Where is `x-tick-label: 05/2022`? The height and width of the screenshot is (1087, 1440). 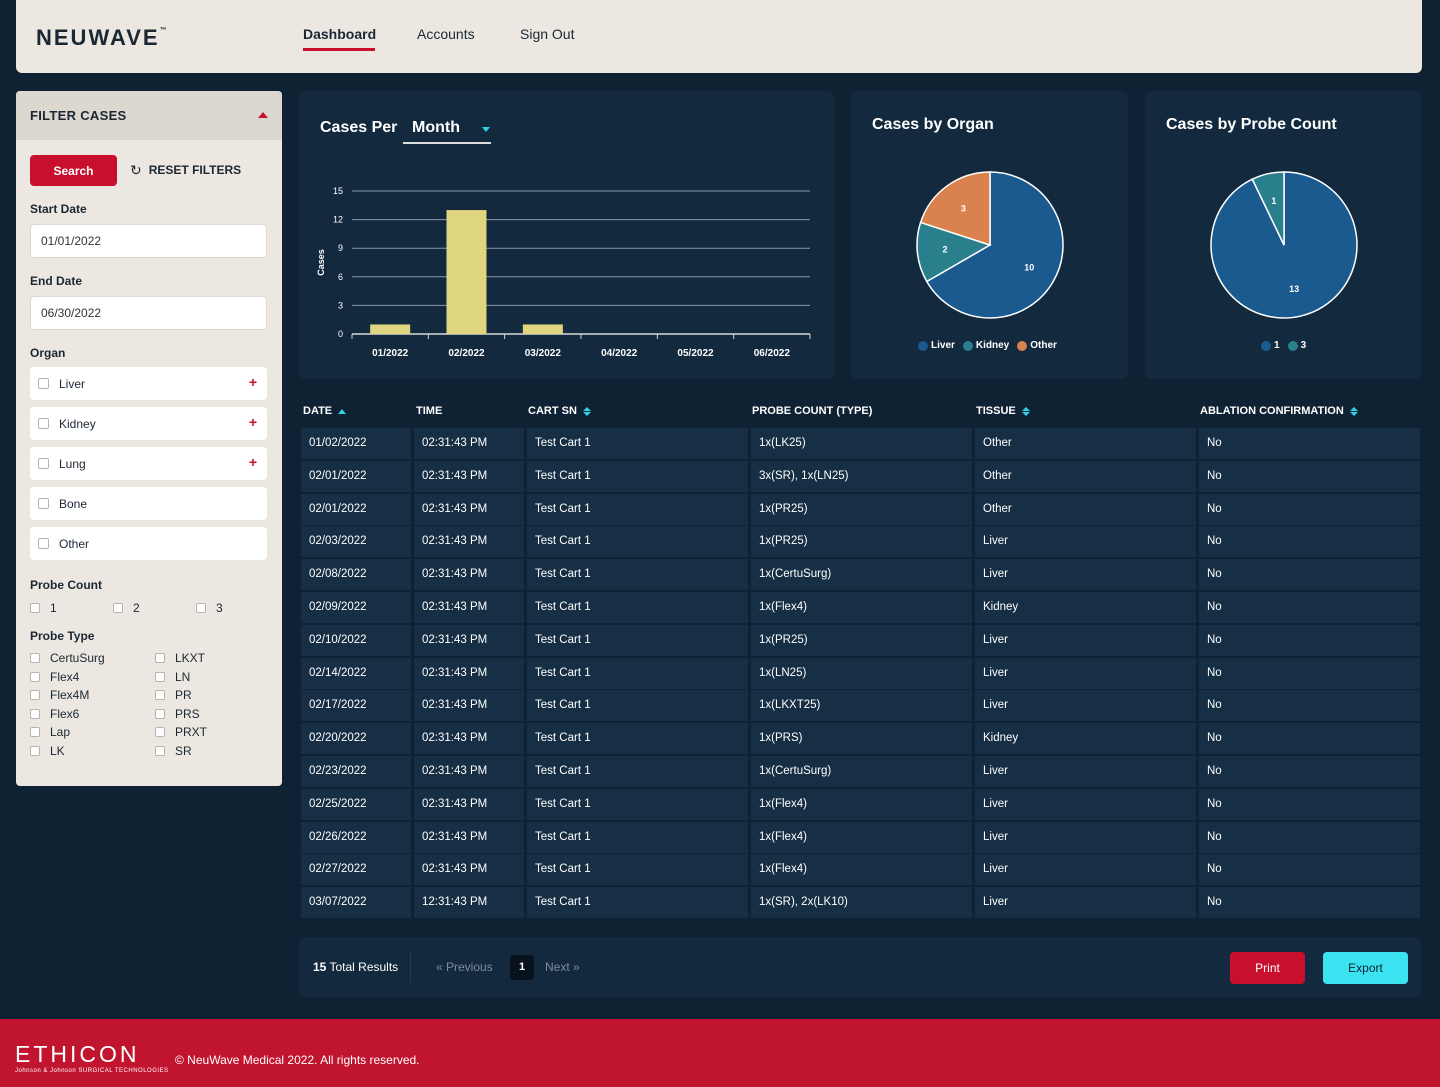
x-tick-label: 05/2022 is located at coordinates (695, 353).